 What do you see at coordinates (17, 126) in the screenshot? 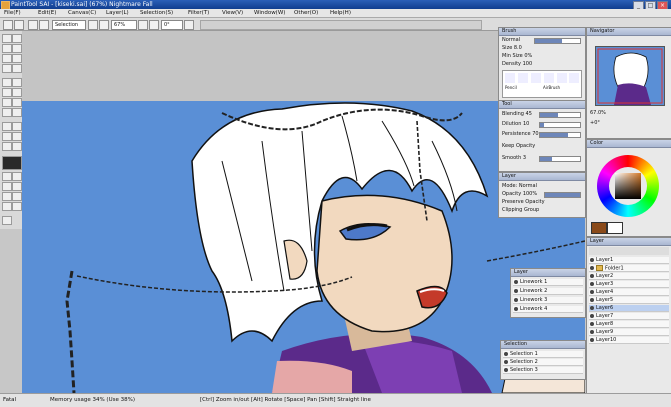
I see `line-tool-icon` at bounding box center [17, 126].